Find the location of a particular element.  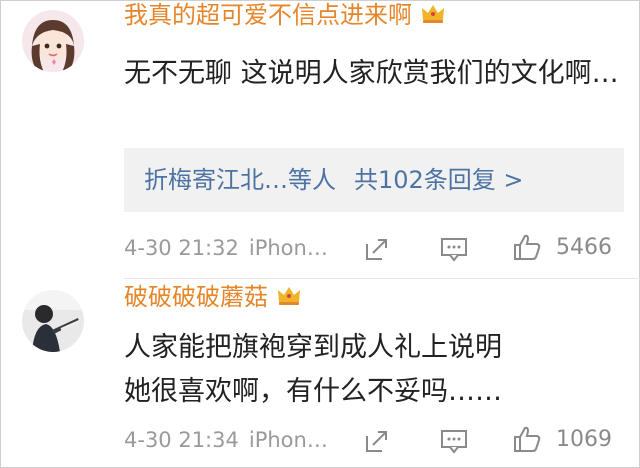

like-count: 1069 is located at coordinates (584, 439).